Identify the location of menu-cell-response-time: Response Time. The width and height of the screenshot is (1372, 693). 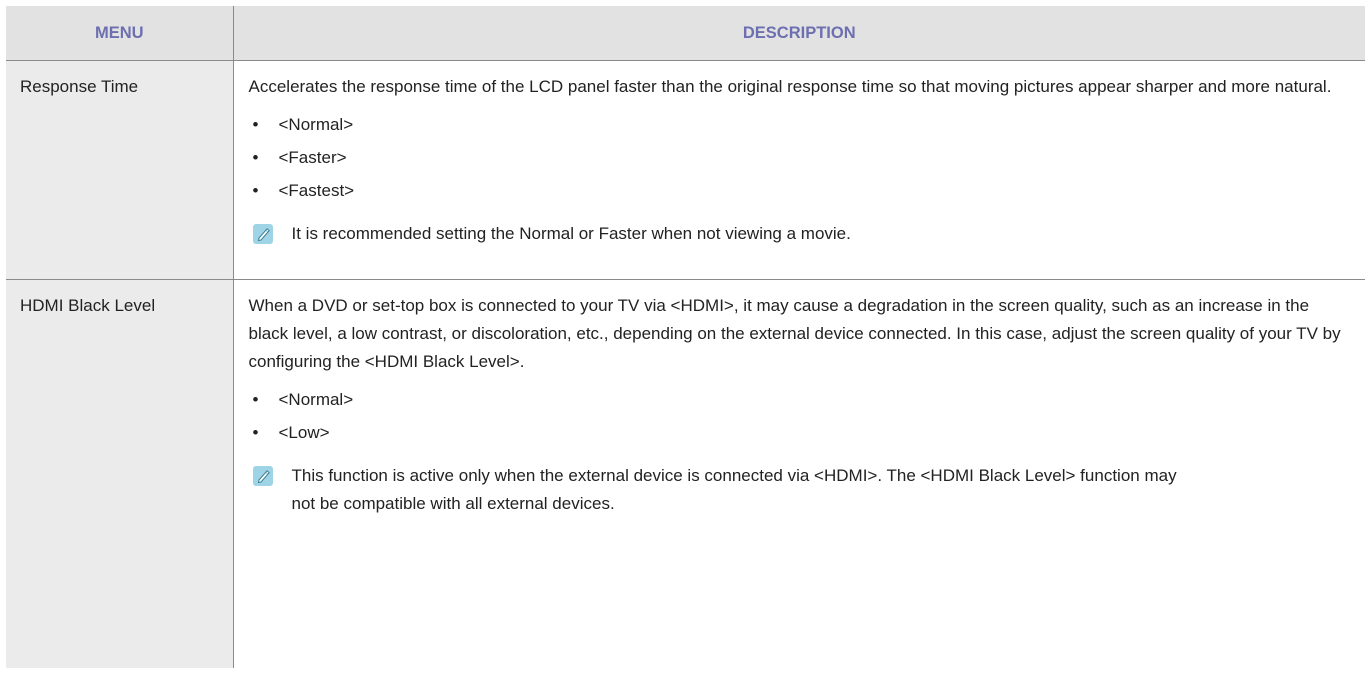
(120, 170).